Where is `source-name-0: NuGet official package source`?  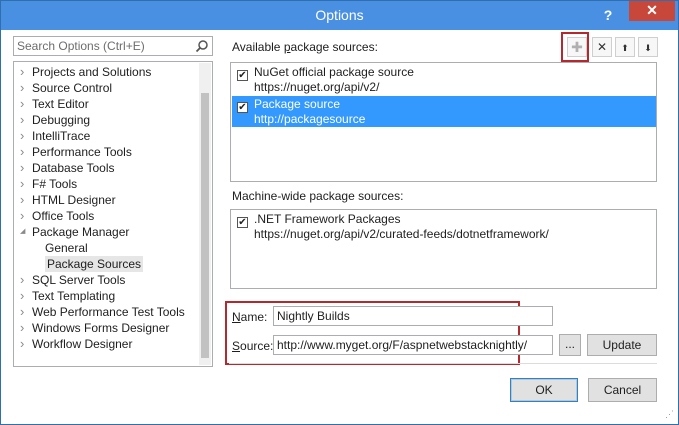 source-name-0: NuGet official package source is located at coordinates (334, 72).